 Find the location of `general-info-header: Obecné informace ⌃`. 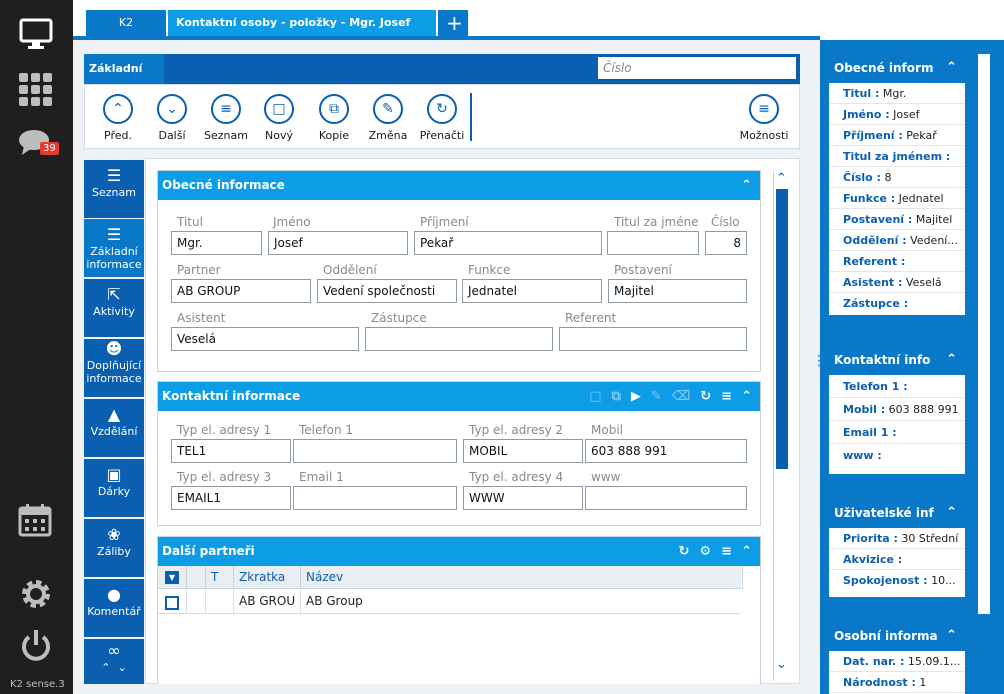

general-info-header: Obecné informace ⌃ is located at coordinates (459, 185).